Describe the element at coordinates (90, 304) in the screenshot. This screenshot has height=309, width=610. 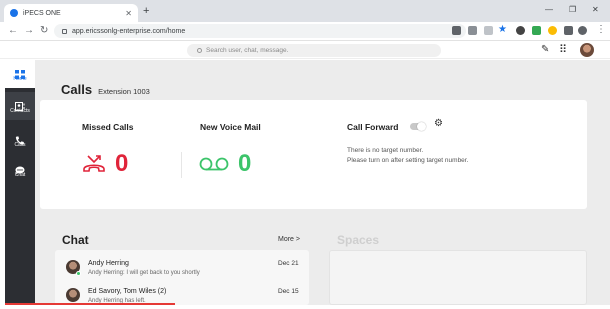
I see `loading-progress-bar` at that location.